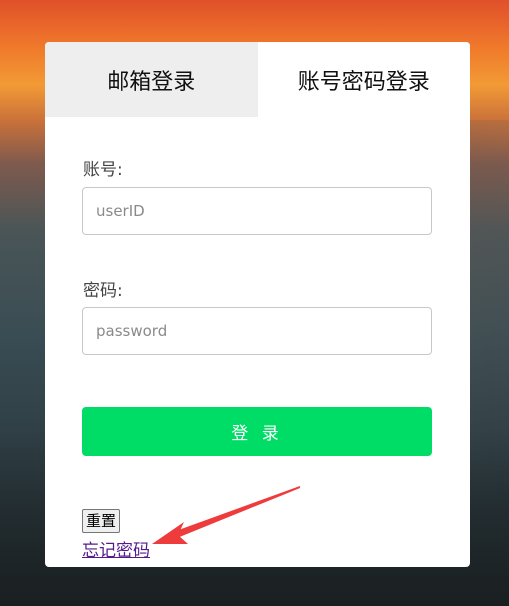 Image resolution: width=509 pixels, height=606 pixels. What do you see at coordinates (257, 431) in the screenshot?
I see `login-button: 登 录` at bounding box center [257, 431].